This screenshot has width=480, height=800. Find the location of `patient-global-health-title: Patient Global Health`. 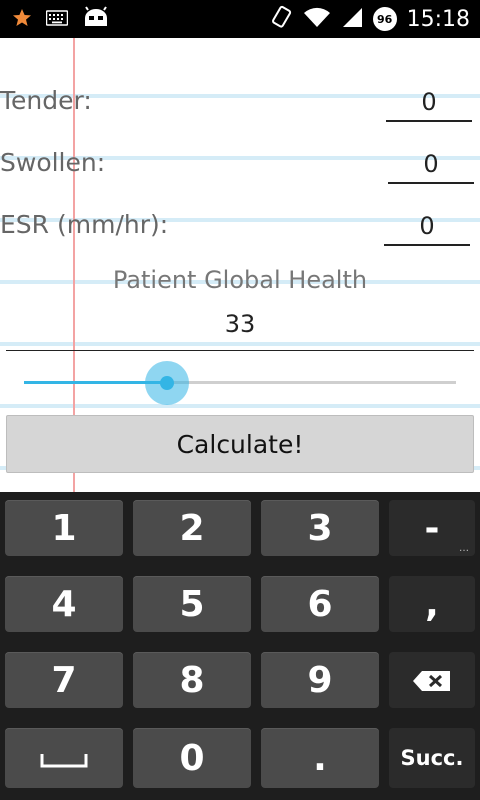

patient-global-health-title: Patient Global Health is located at coordinates (240, 280).